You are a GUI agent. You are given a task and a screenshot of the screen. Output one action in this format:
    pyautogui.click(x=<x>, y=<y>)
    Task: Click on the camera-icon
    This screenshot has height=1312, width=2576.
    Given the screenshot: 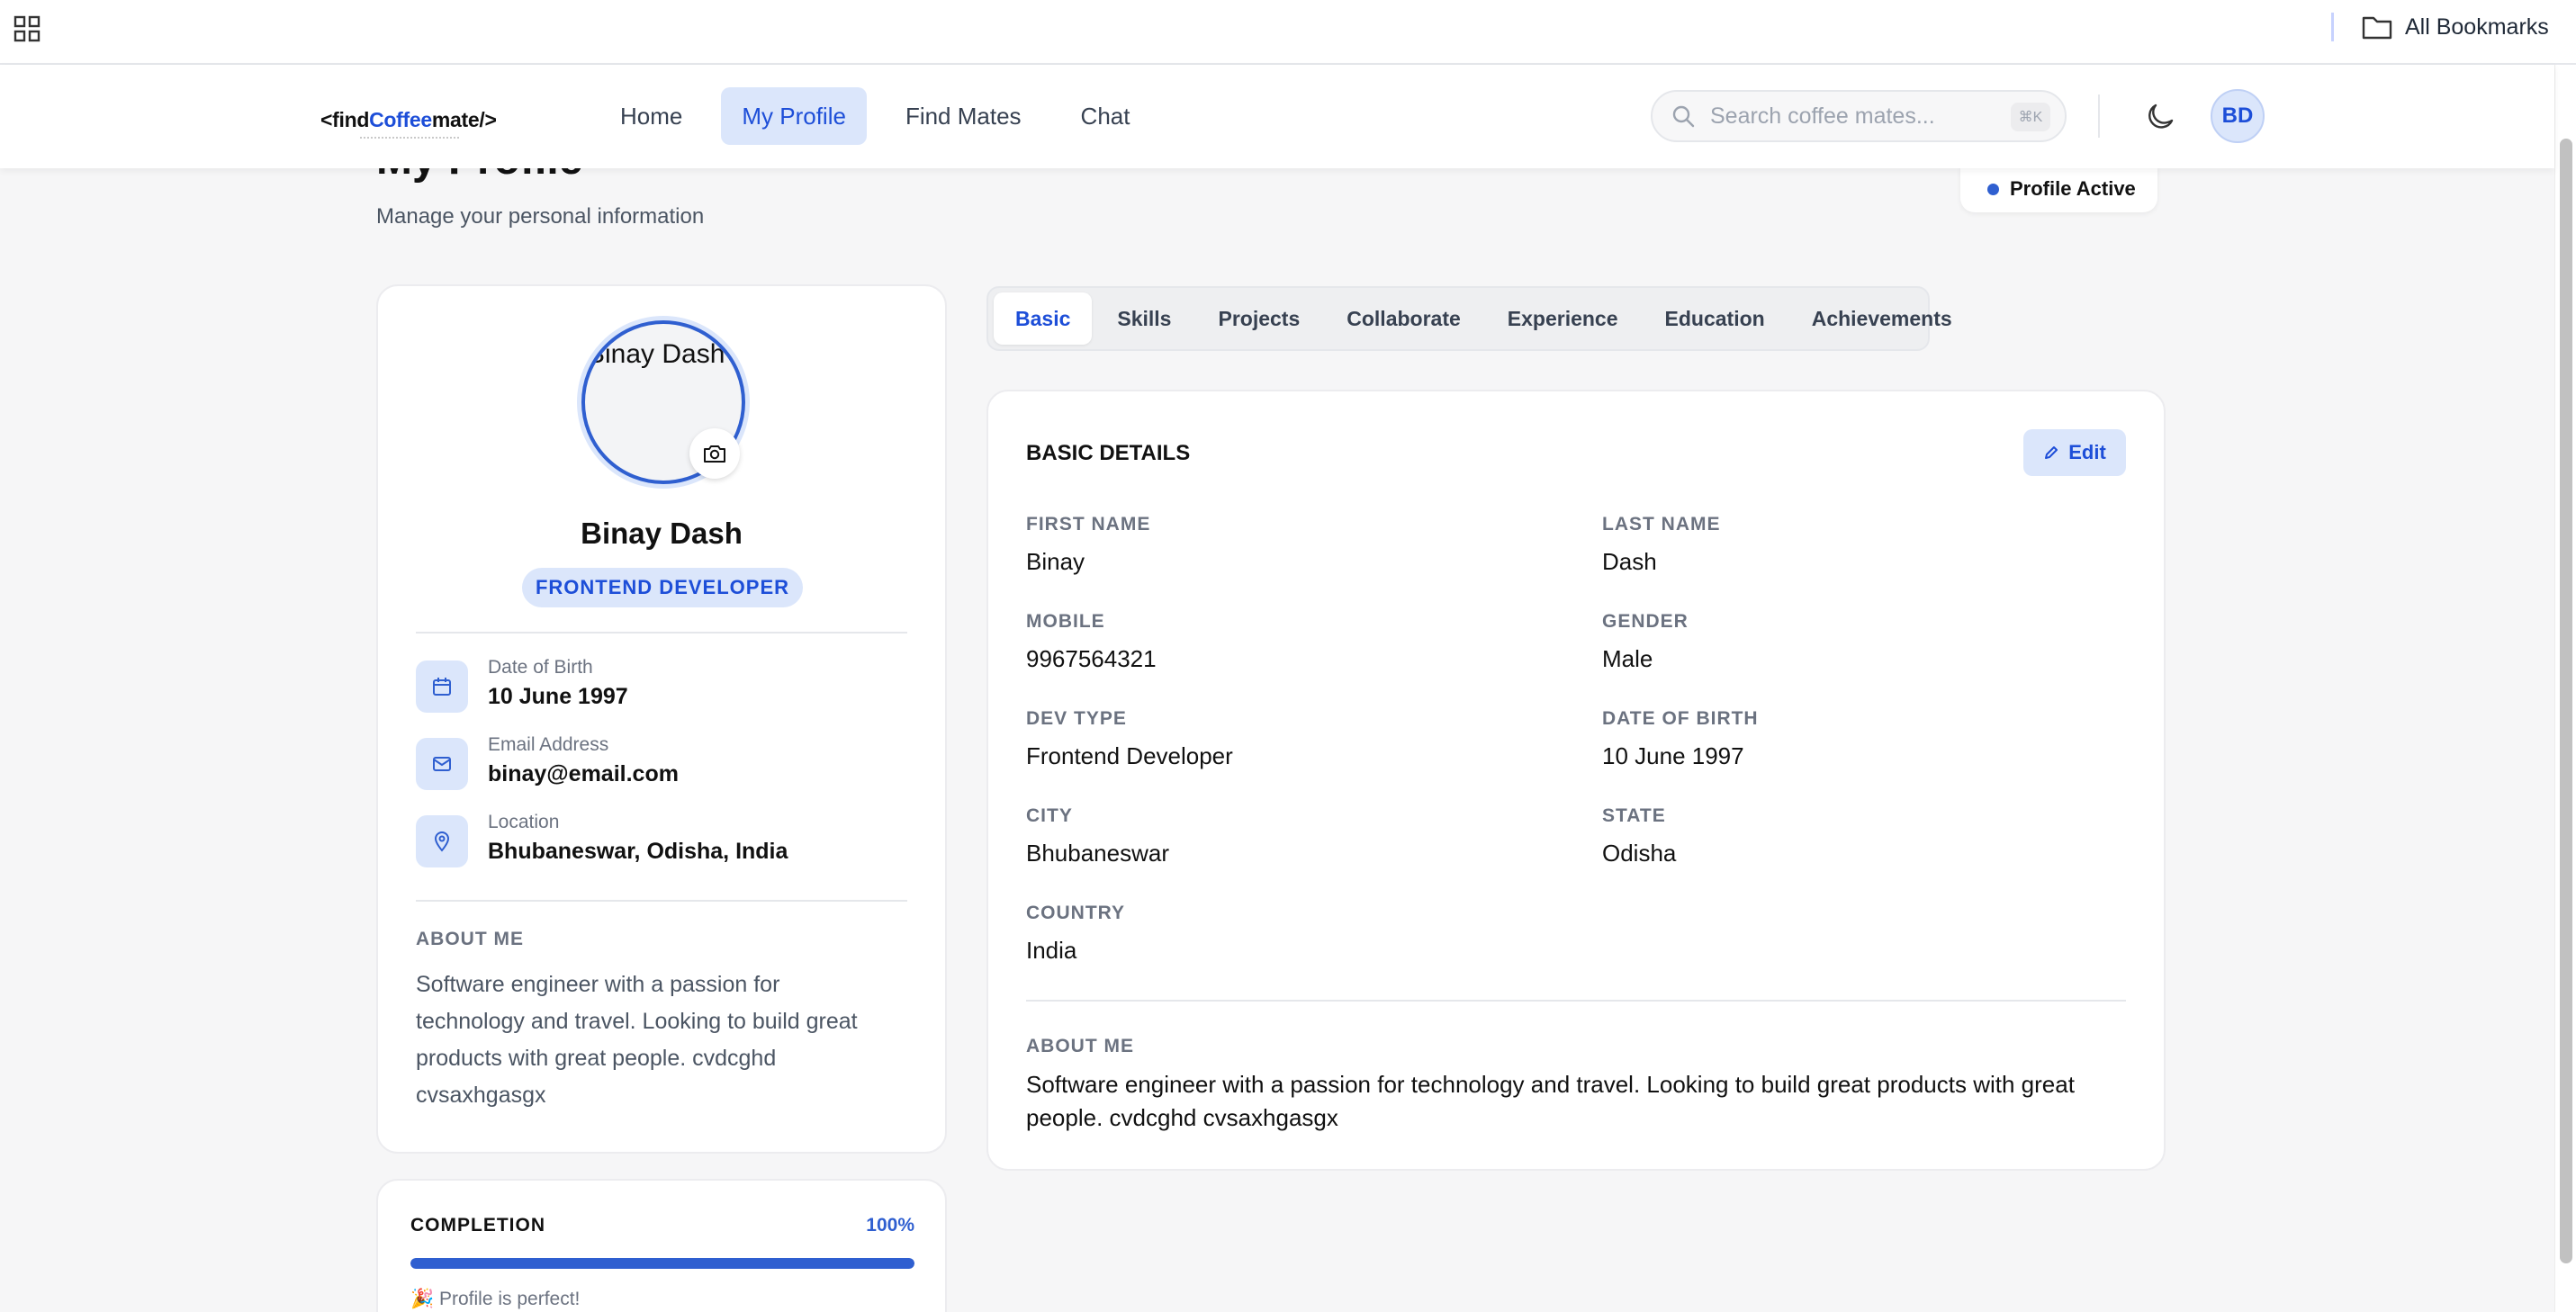 What is the action you would take?
    pyautogui.click(x=714, y=454)
    